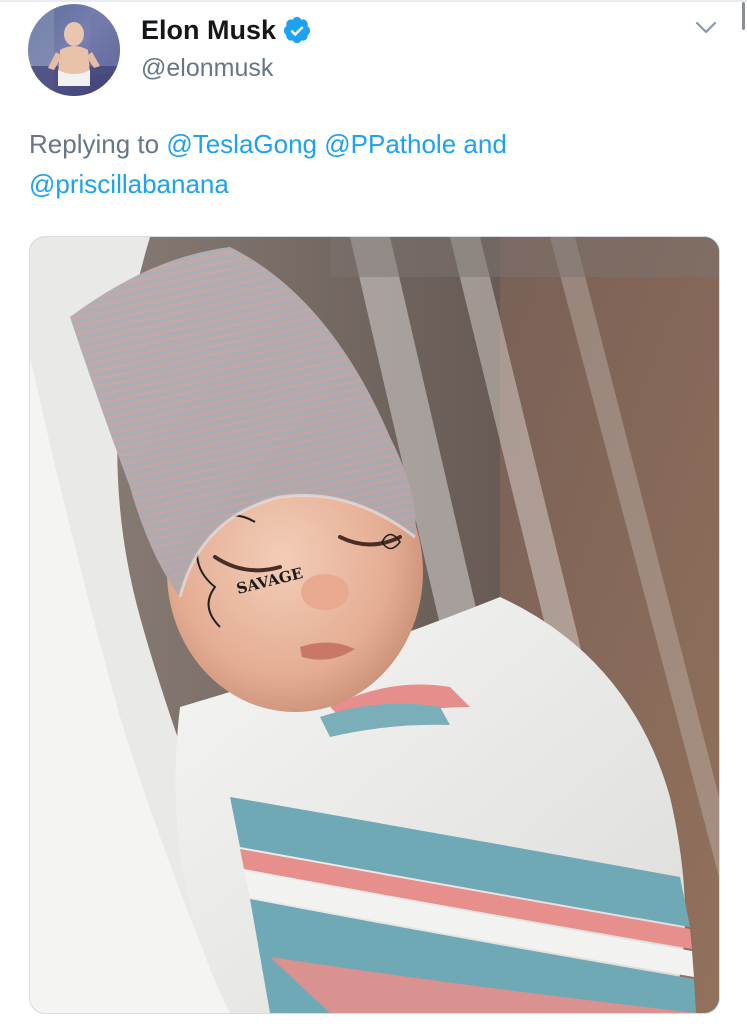  I want to click on mention-link: @PPathole, so click(390, 144).